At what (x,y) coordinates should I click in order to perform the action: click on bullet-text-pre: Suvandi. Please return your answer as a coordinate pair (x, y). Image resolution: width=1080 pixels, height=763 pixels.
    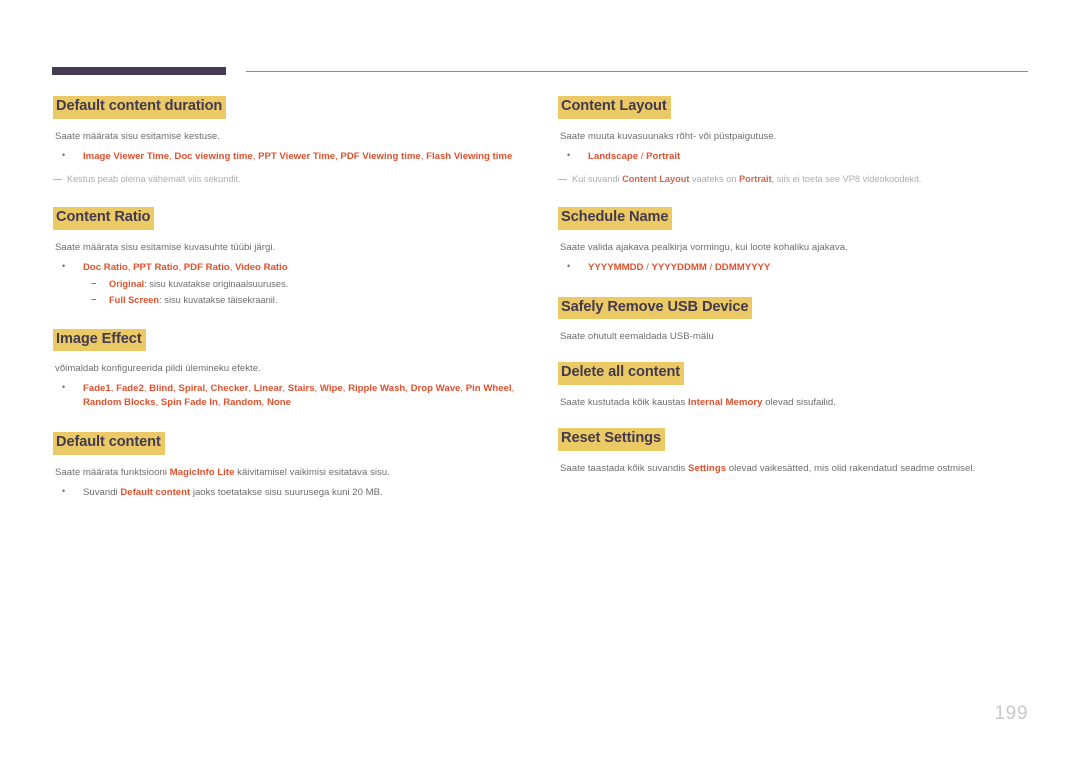
    Looking at the image, I should click on (102, 492).